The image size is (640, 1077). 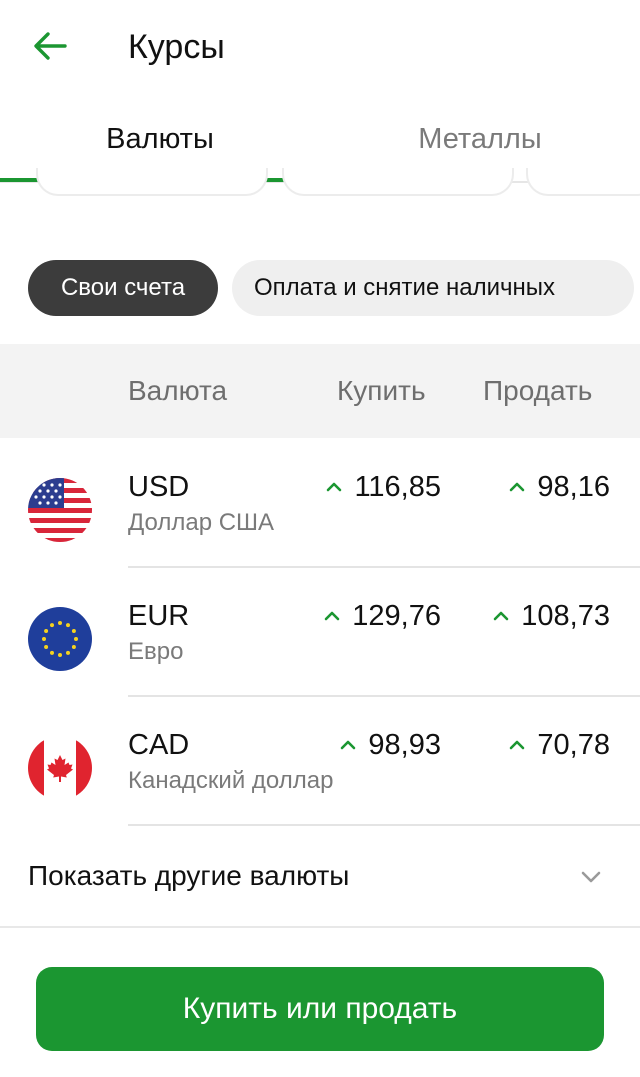 I want to click on sell-rate: 108,73, so click(x=550, y=616).